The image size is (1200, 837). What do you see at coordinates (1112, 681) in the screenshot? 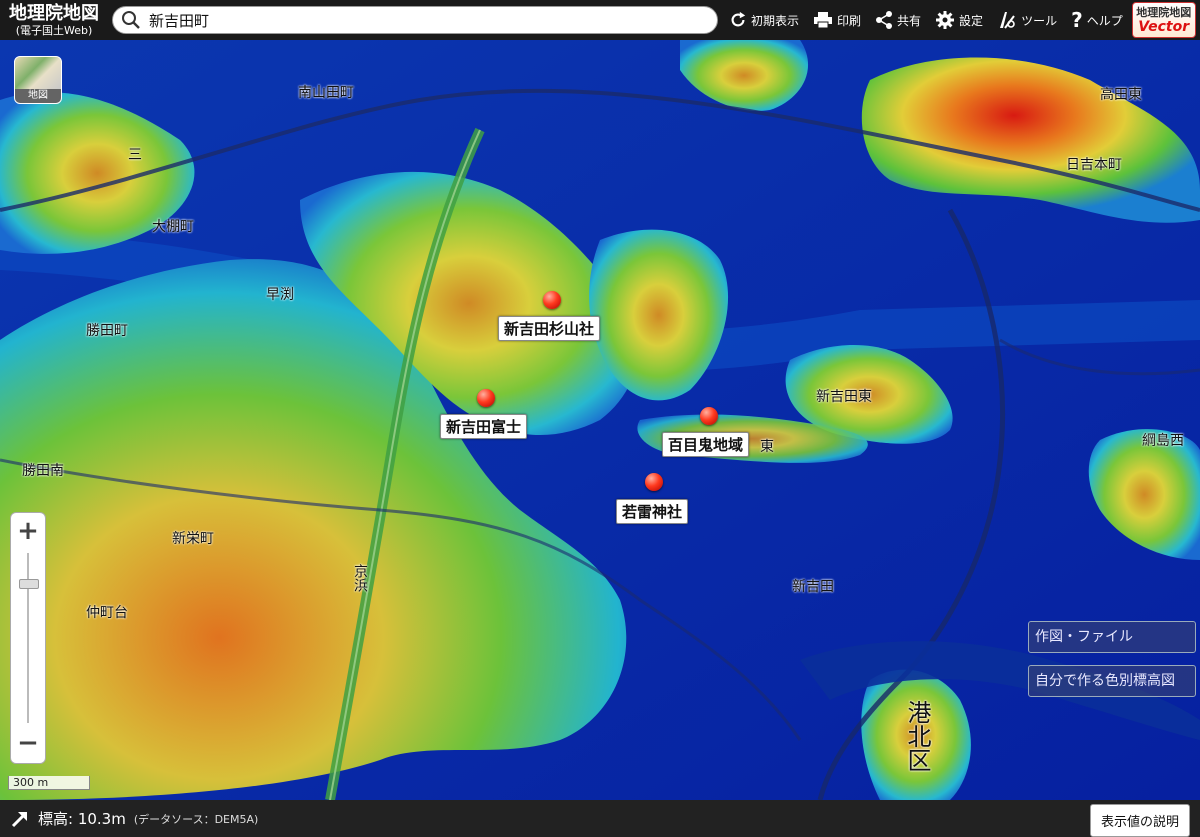
I see `custom-color-elevation-button: 自分で作る色別標高図` at bounding box center [1112, 681].